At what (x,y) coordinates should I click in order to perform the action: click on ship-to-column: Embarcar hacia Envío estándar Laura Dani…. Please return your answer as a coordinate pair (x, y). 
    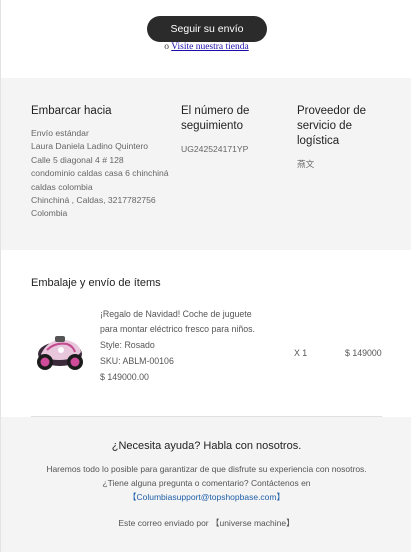
    Looking at the image, I should click on (106, 162).